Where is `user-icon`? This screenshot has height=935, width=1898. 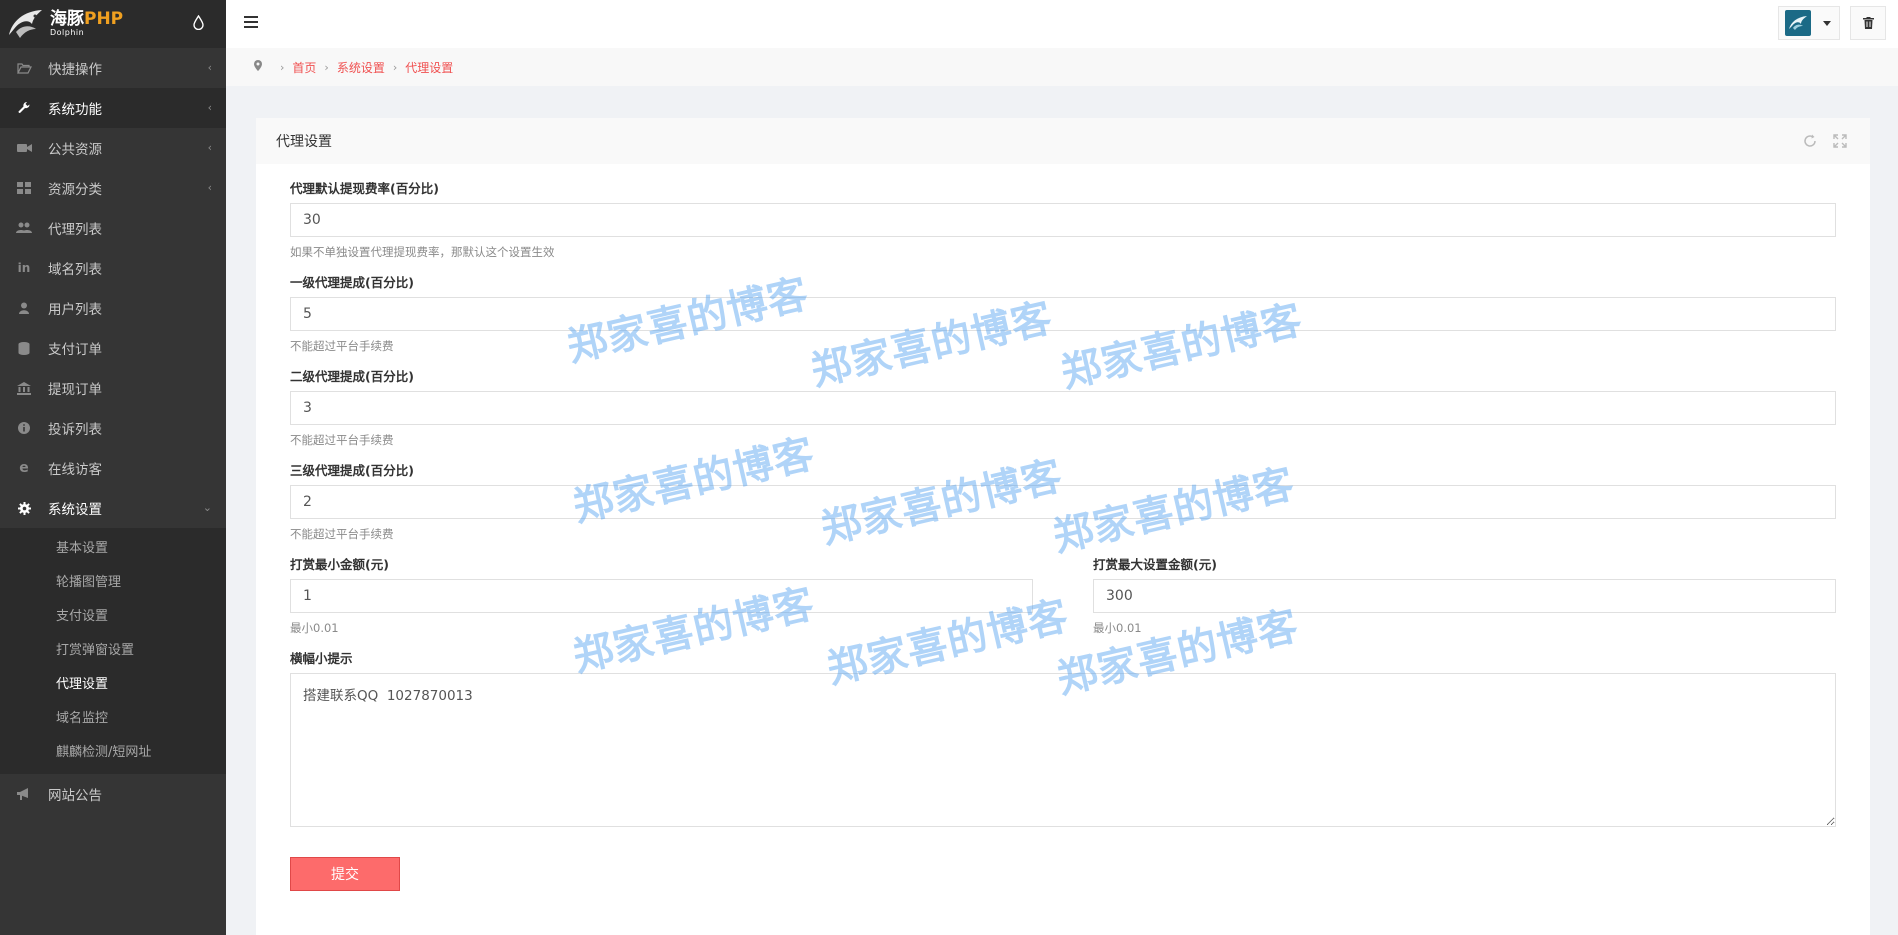
user-icon is located at coordinates (24, 308).